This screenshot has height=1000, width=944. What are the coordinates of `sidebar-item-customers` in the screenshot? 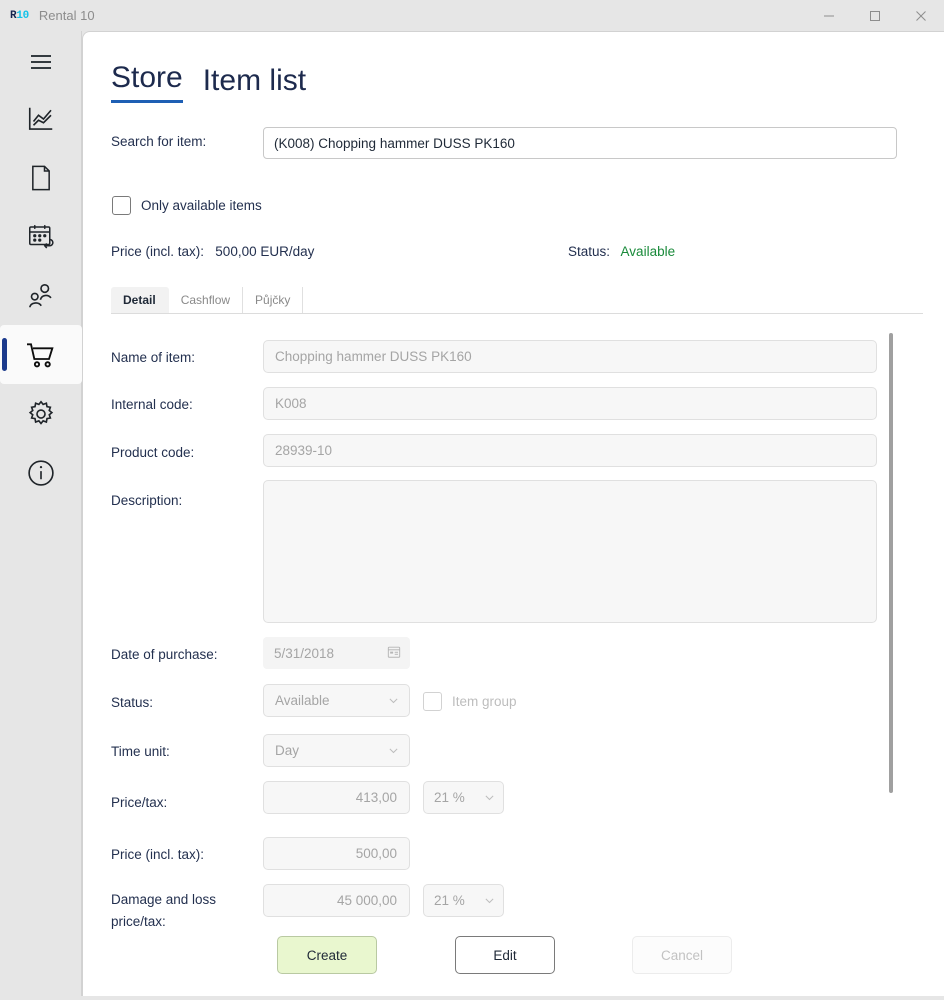 It's located at (41, 295).